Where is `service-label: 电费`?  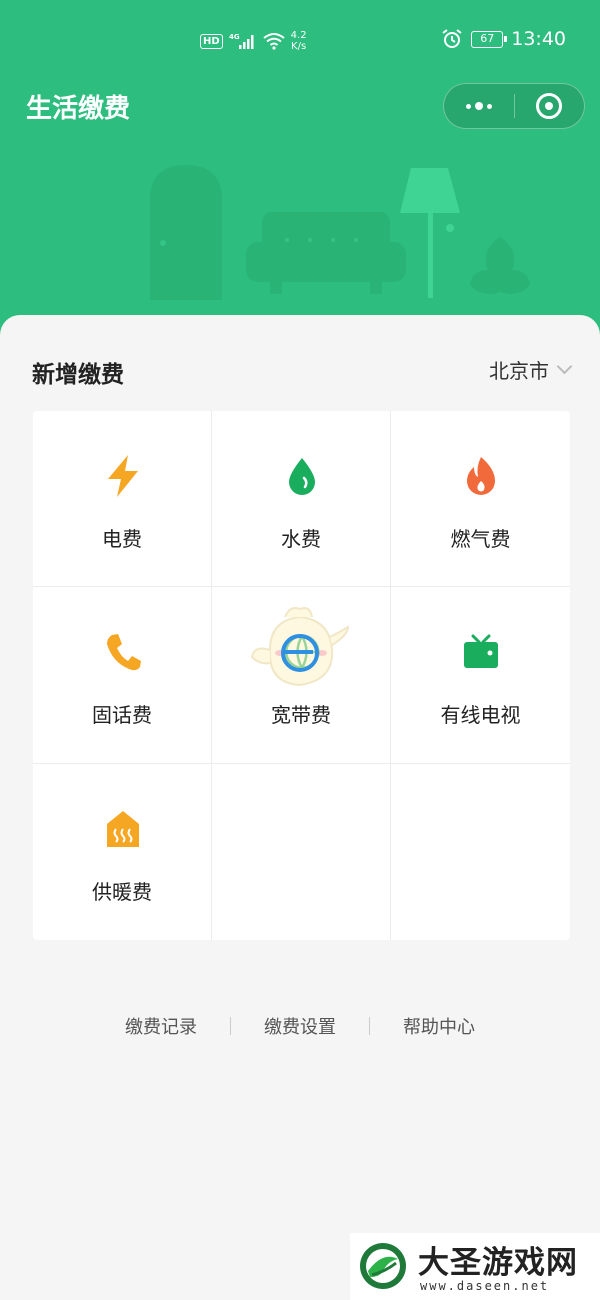
service-label: 电费 is located at coordinates (122, 539).